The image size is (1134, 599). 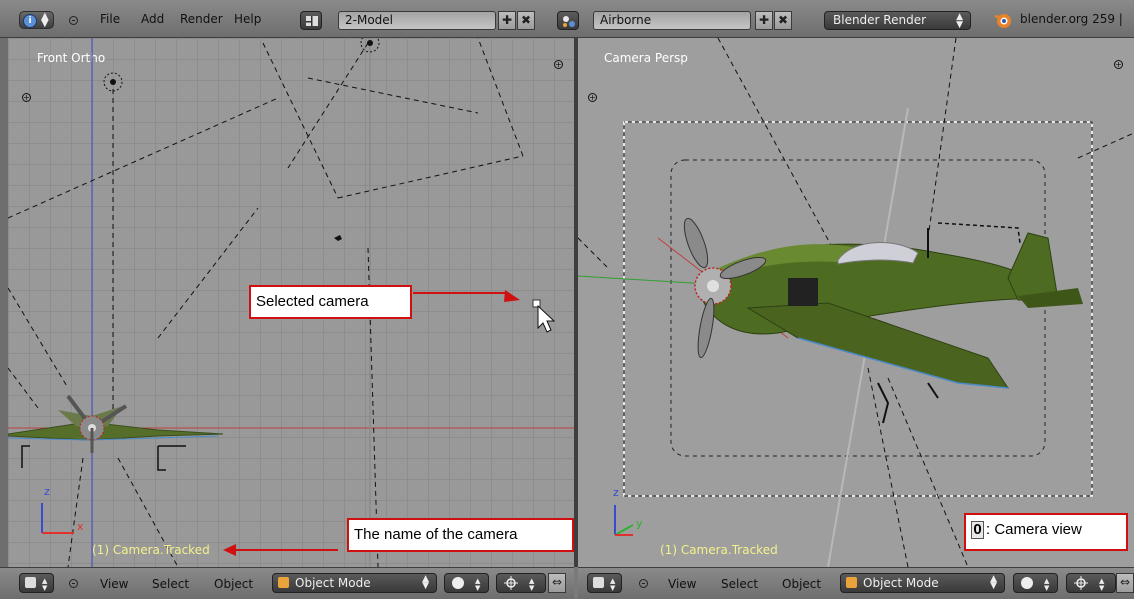 I want to click on scene-icon, so click(x=568, y=20).